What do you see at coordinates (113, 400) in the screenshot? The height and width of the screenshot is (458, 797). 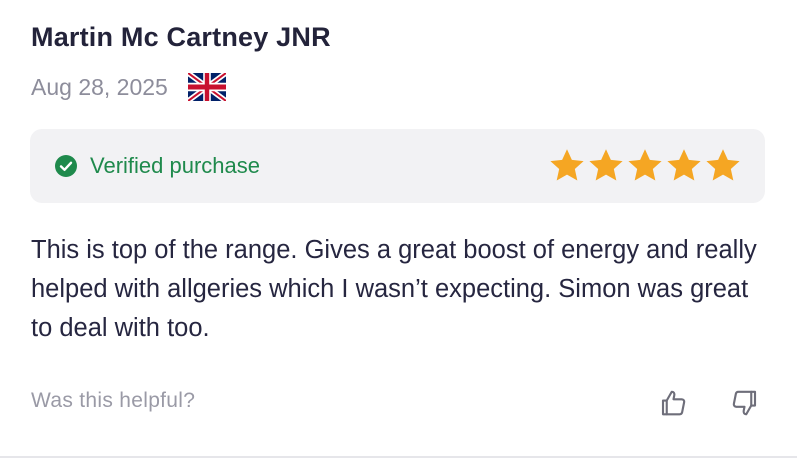 I see `helpful-prompt: Was this helpful?` at bounding box center [113, 400].